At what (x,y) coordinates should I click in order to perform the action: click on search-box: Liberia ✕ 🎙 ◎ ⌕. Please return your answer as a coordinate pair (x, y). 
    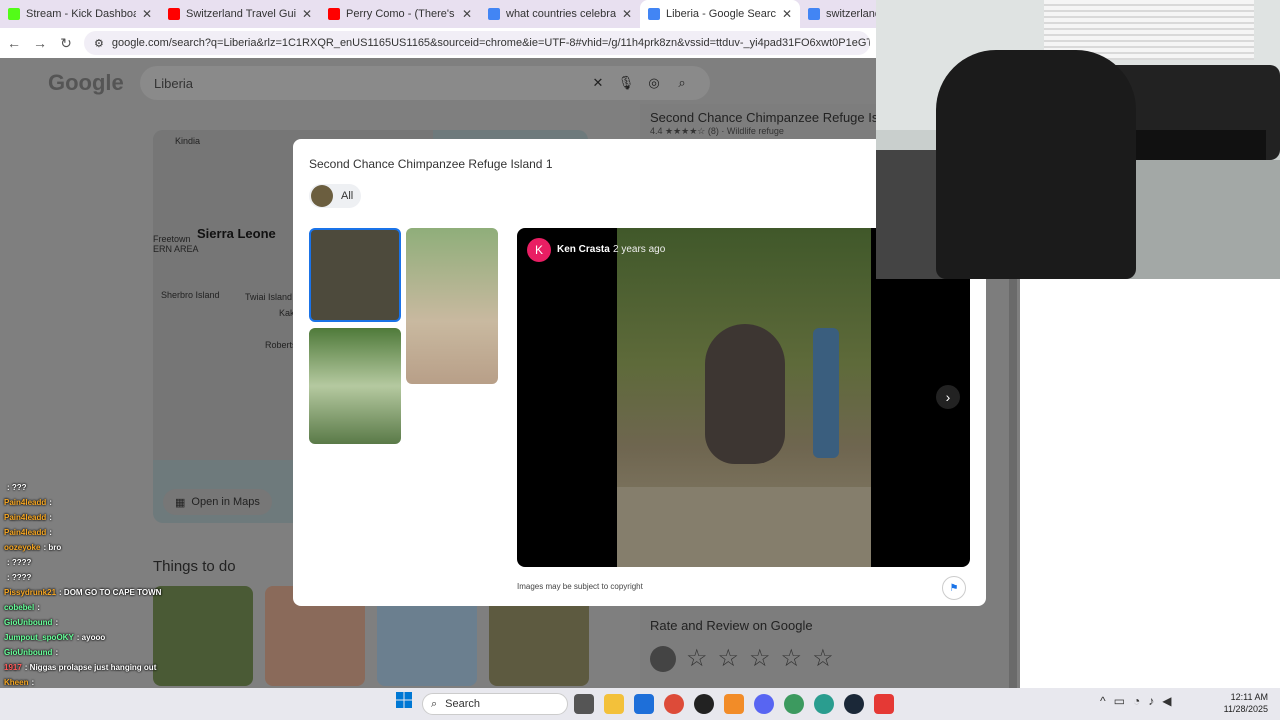
    Looking at the image, I should click on (425, 83).